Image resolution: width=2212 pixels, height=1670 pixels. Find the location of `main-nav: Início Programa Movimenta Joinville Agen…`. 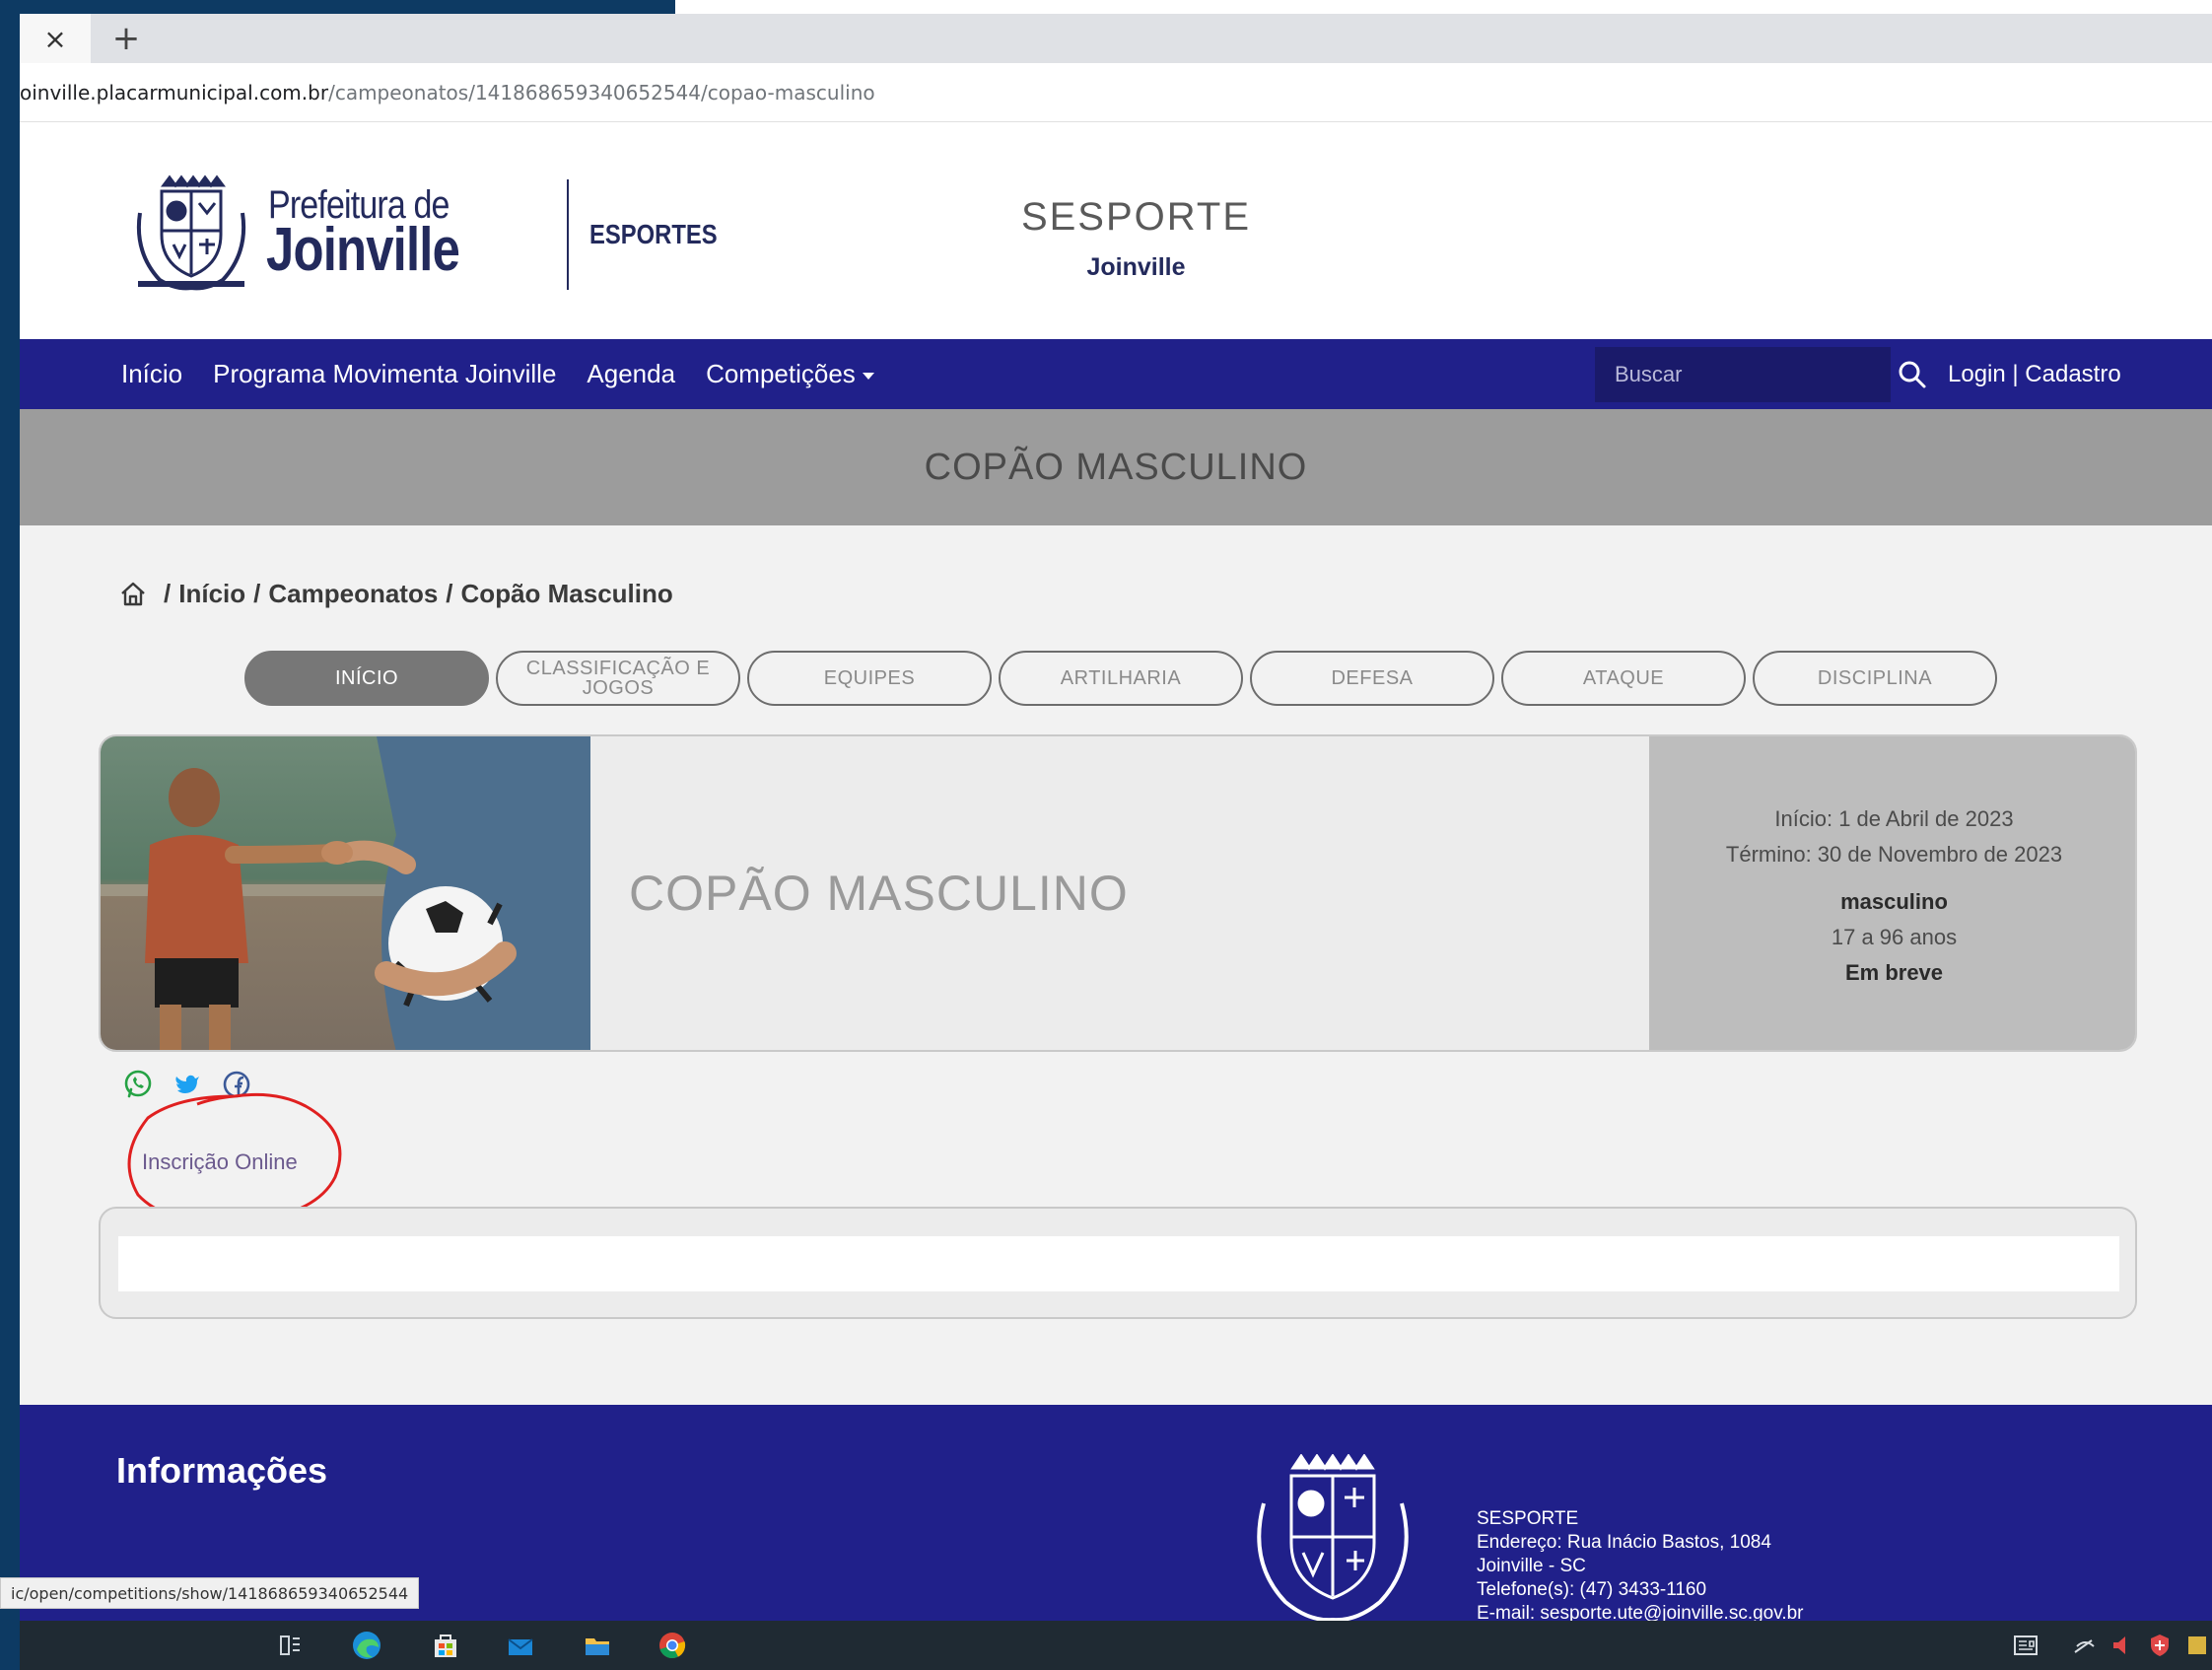

main-nav: Início Programa Movimenta Joinville Agen… is located at coordinates (1116, 374).